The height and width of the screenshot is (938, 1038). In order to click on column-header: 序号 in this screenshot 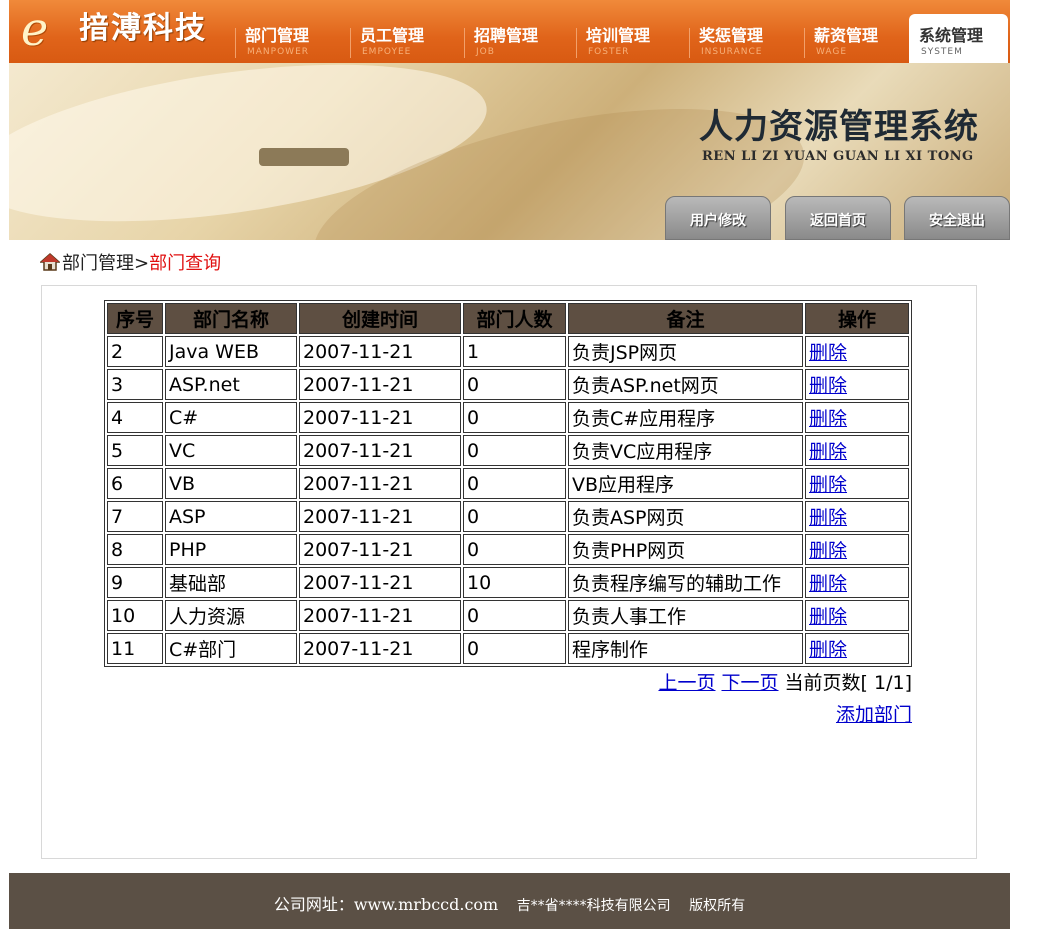, I will do `click(135, 318)`.